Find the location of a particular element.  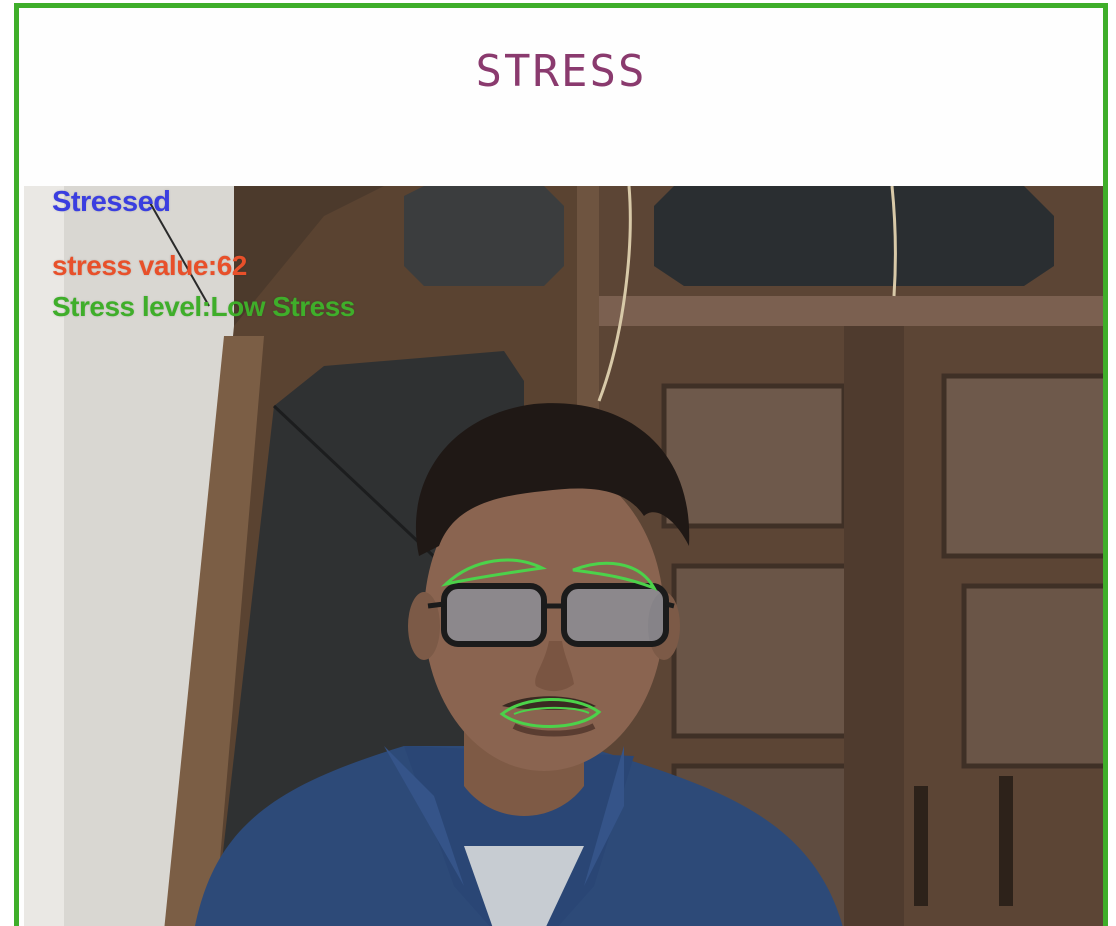

stress-status-label: Stressed is located at coordinates (111, 202).